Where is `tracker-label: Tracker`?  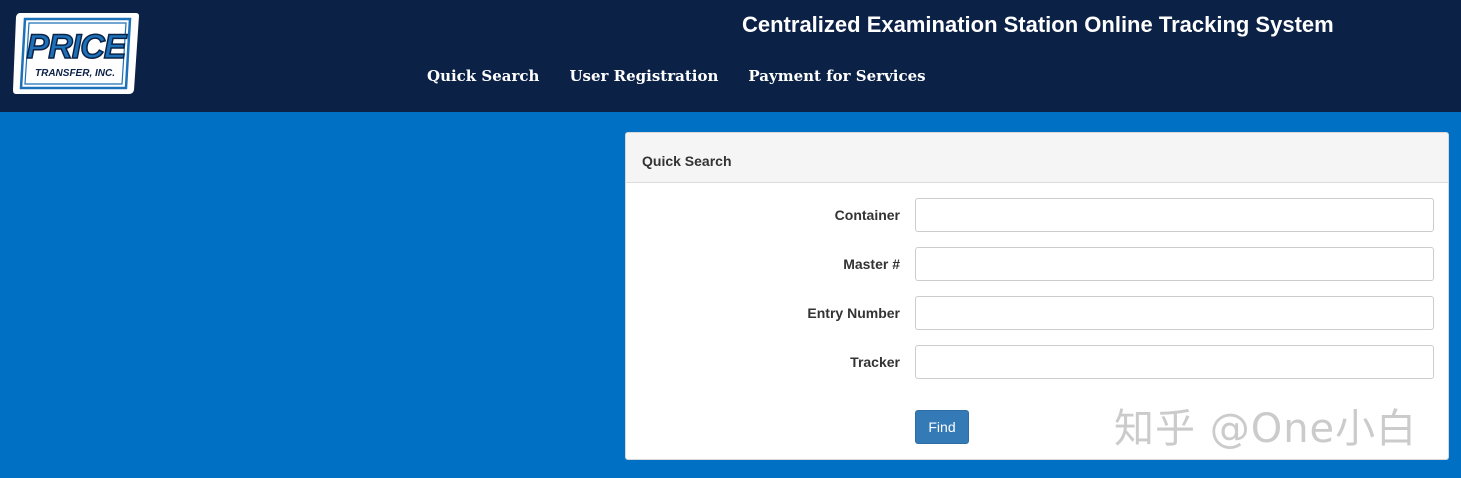
tracker-label: Tracker is located at coordinates (875, 362).